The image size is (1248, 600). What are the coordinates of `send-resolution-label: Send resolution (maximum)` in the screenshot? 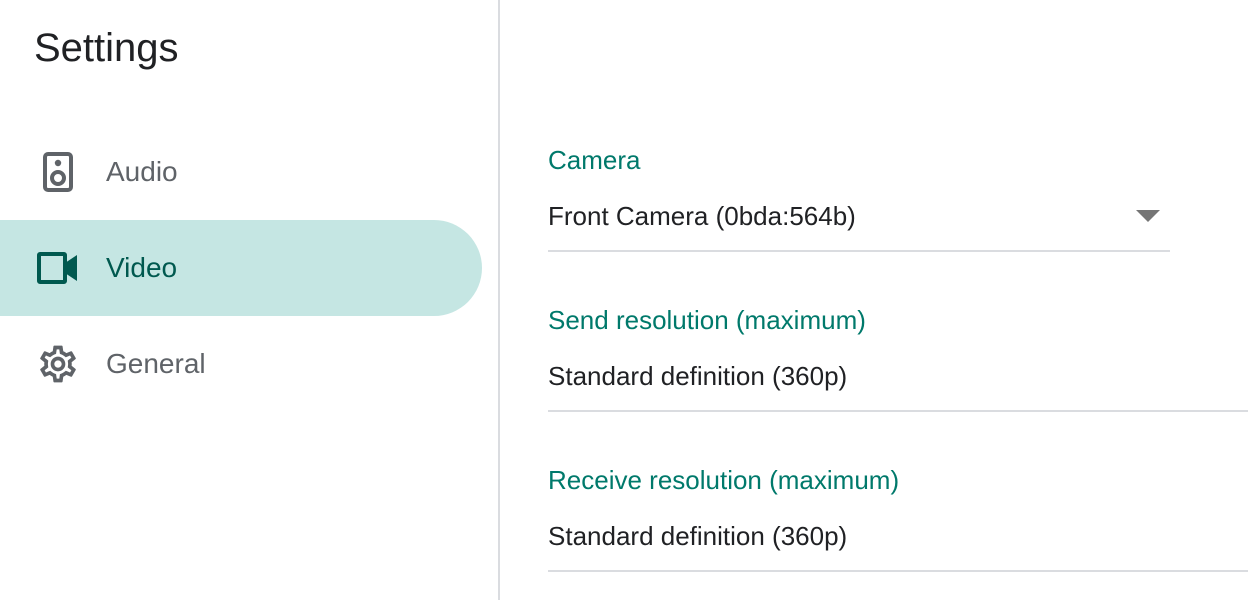 It's located at (707, 320).